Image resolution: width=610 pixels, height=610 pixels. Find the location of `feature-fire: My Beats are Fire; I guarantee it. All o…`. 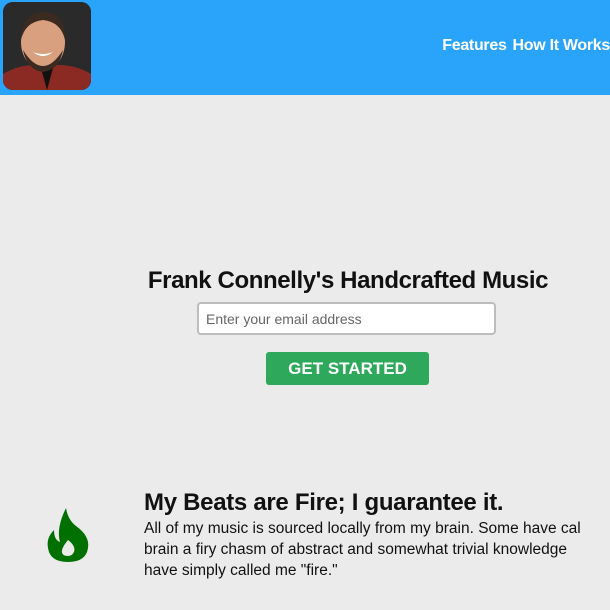

feature-fire: My Beats are Fire; I guarantee it. All o… is located at coordinates (377, 534).